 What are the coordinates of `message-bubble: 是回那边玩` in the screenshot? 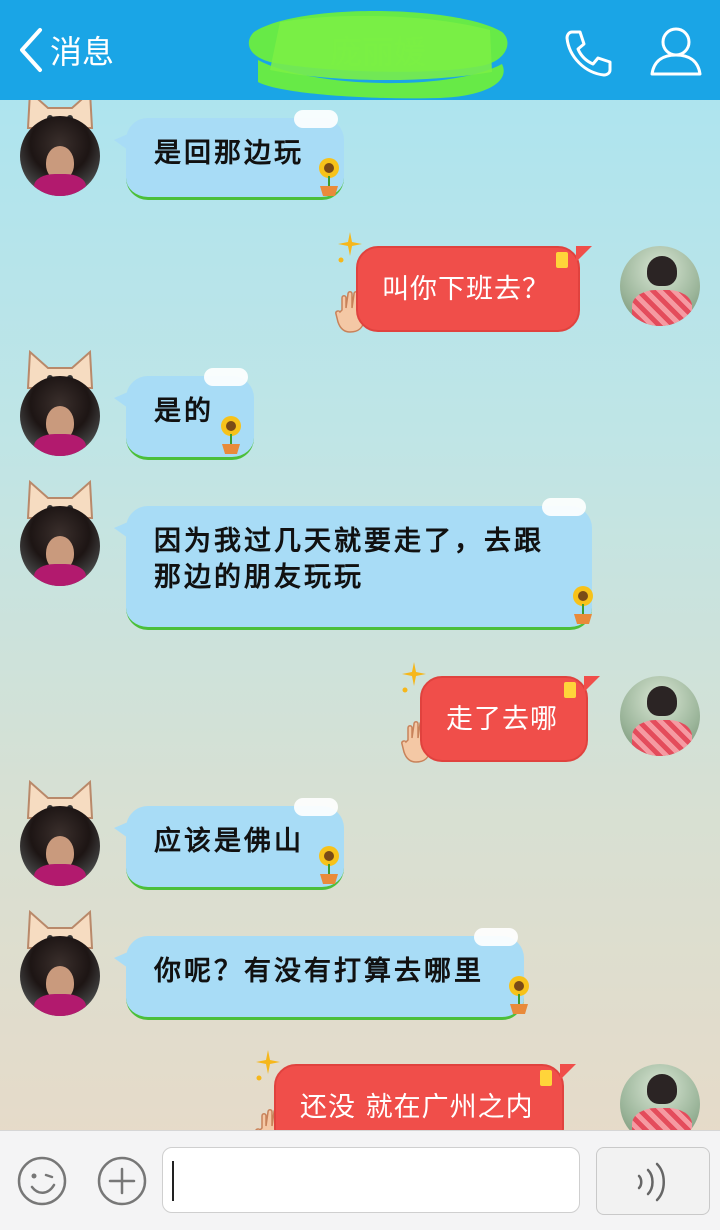 It's located at (229, 155).